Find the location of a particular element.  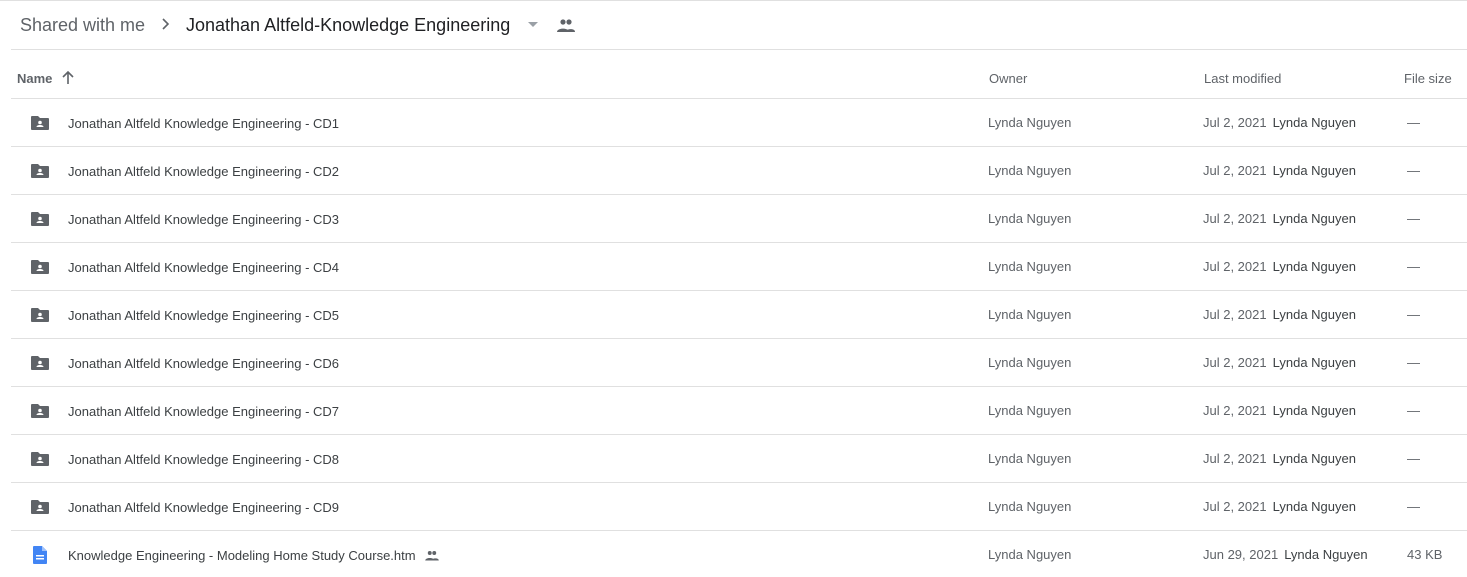

column-header-owner: Owner is located at coordinates (1008, 78).